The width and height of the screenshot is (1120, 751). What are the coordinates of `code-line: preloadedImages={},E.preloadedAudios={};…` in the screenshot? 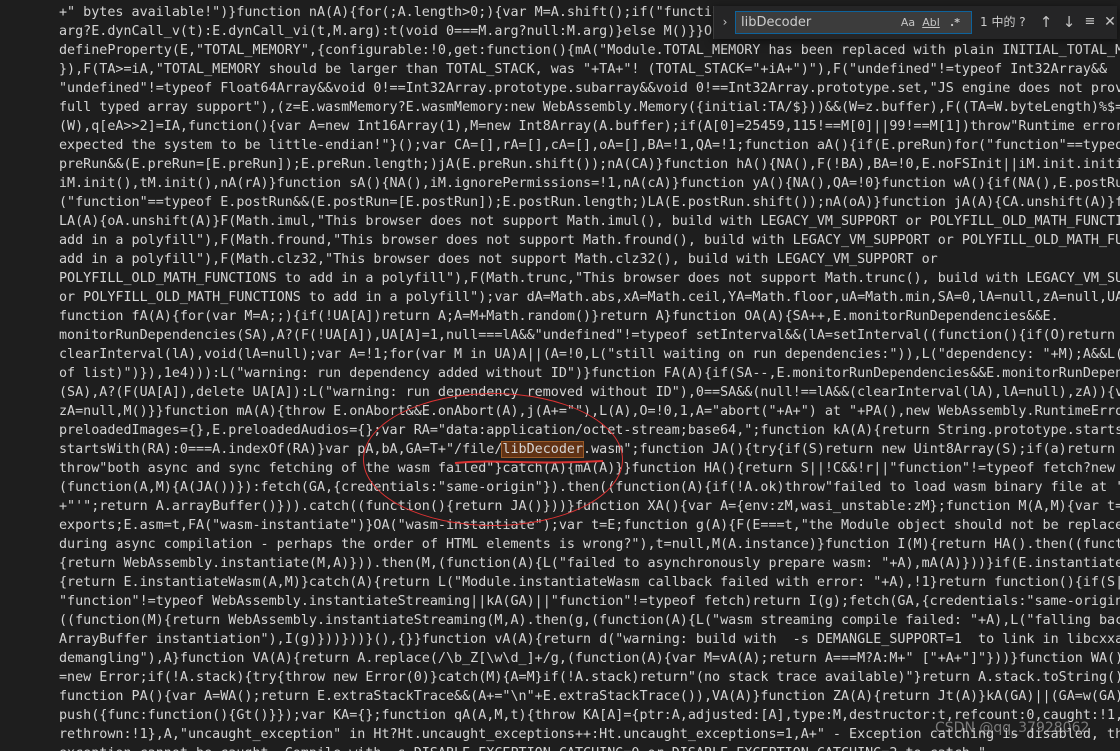 It's located at (589, 430).